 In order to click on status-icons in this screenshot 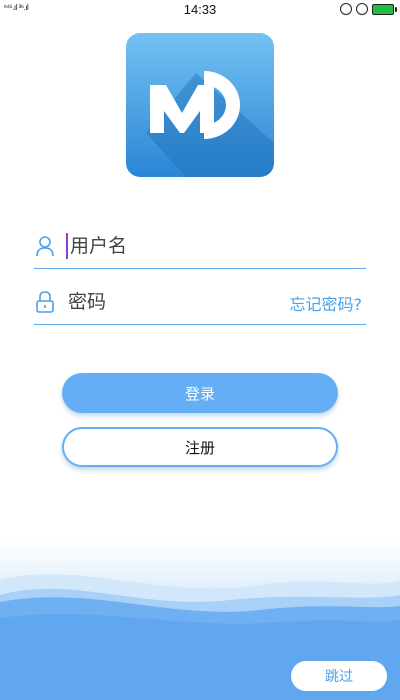, I will do `click(368, 9)`.